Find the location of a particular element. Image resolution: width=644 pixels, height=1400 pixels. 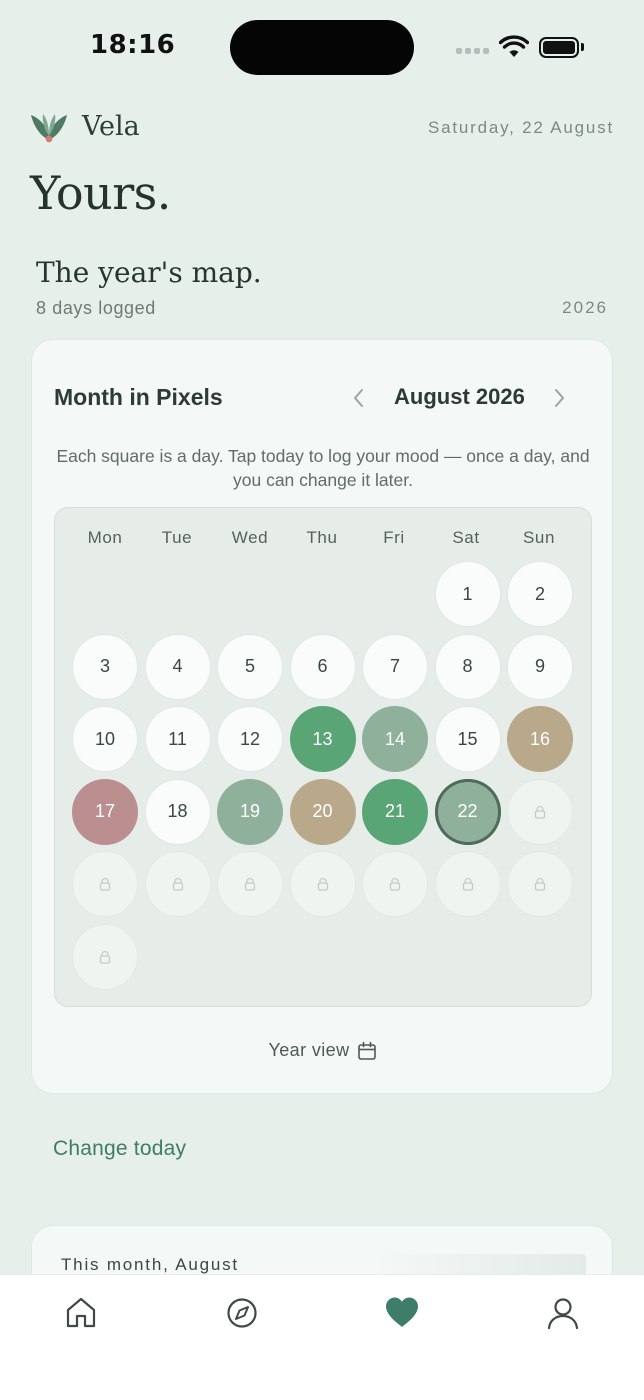

bottom-tab-bar is located at coordinates (322, 1337).